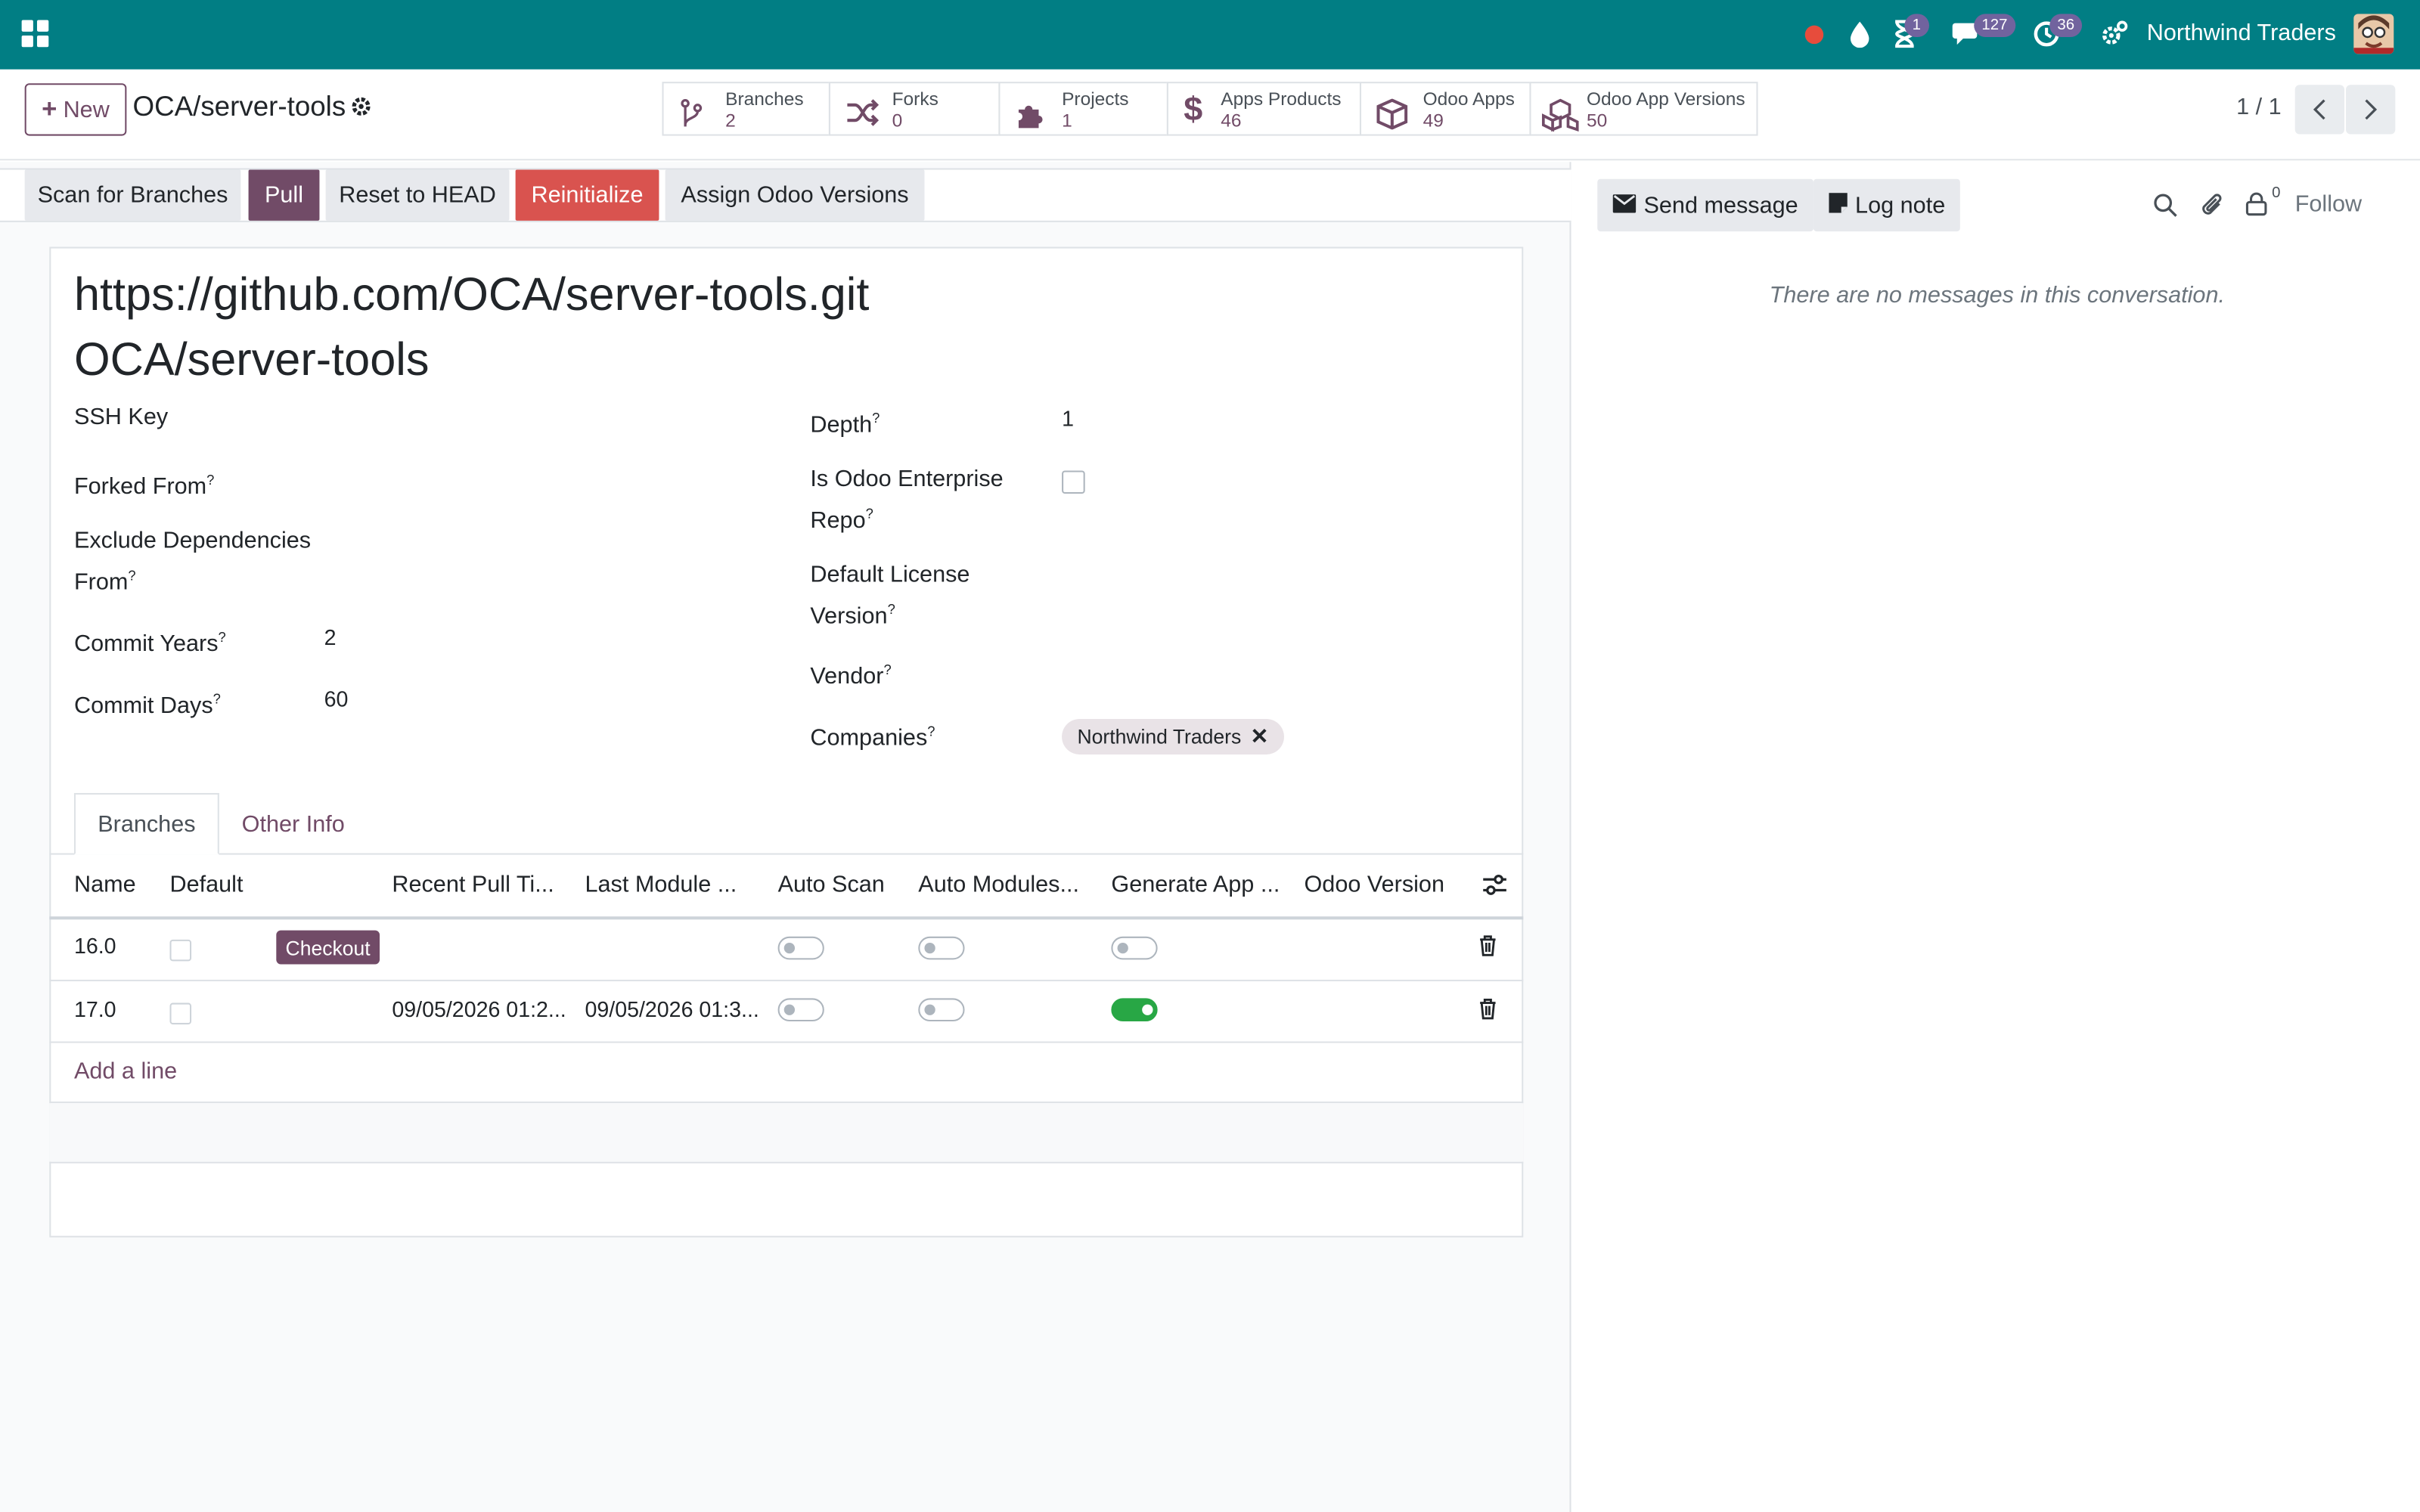 Image resolution: width=2420 pixels, height=1512 pixels. What do you see at coordinates (1260, 736) in the screenshot?
I see `remove-tag-icon: ✕` at bounding box center [1260, 736].